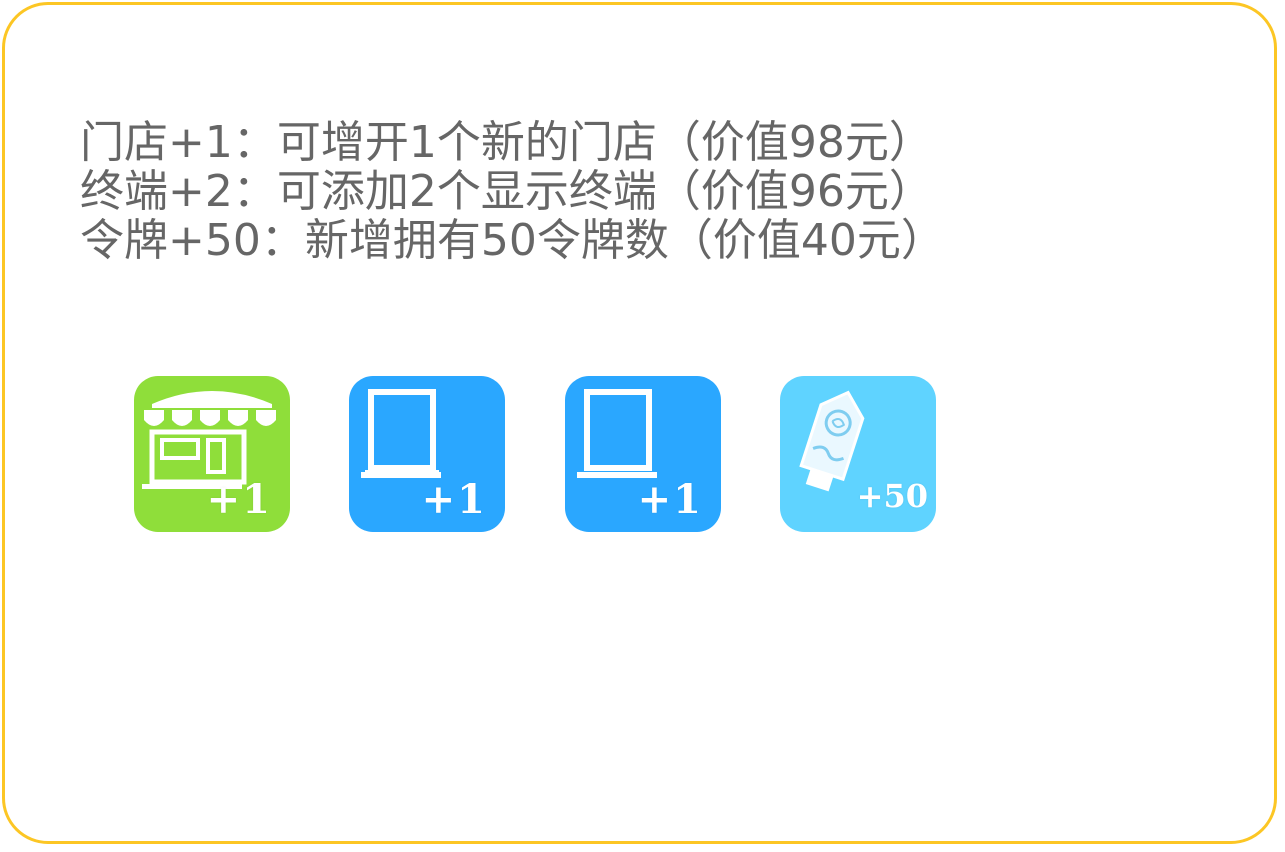 This screenshot has width=1285, height=852. Describe the element at coordinates (239, 499) in the screenshot. I see `store-badge: +1` at that location.